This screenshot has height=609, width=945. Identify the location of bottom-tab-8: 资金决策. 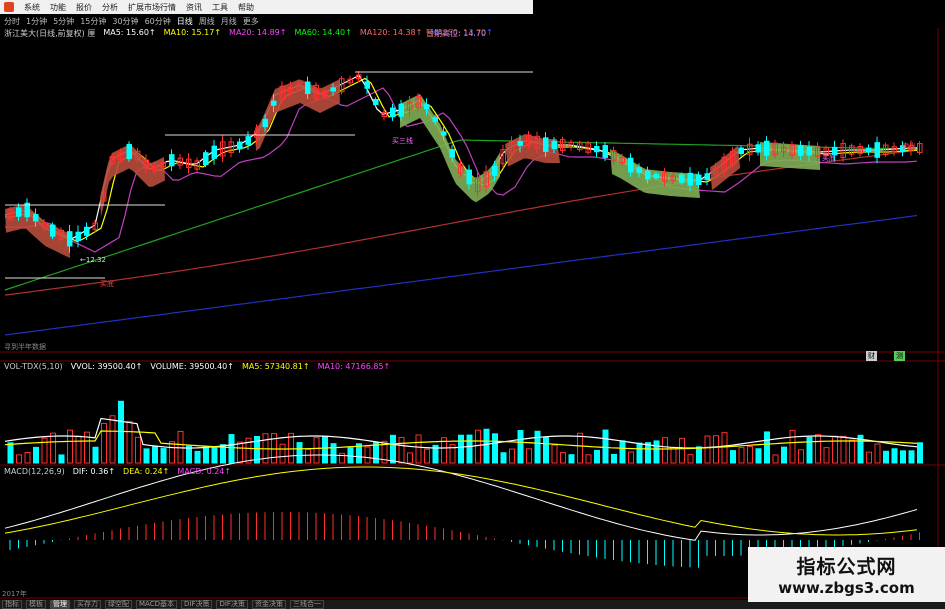
(268, 604).